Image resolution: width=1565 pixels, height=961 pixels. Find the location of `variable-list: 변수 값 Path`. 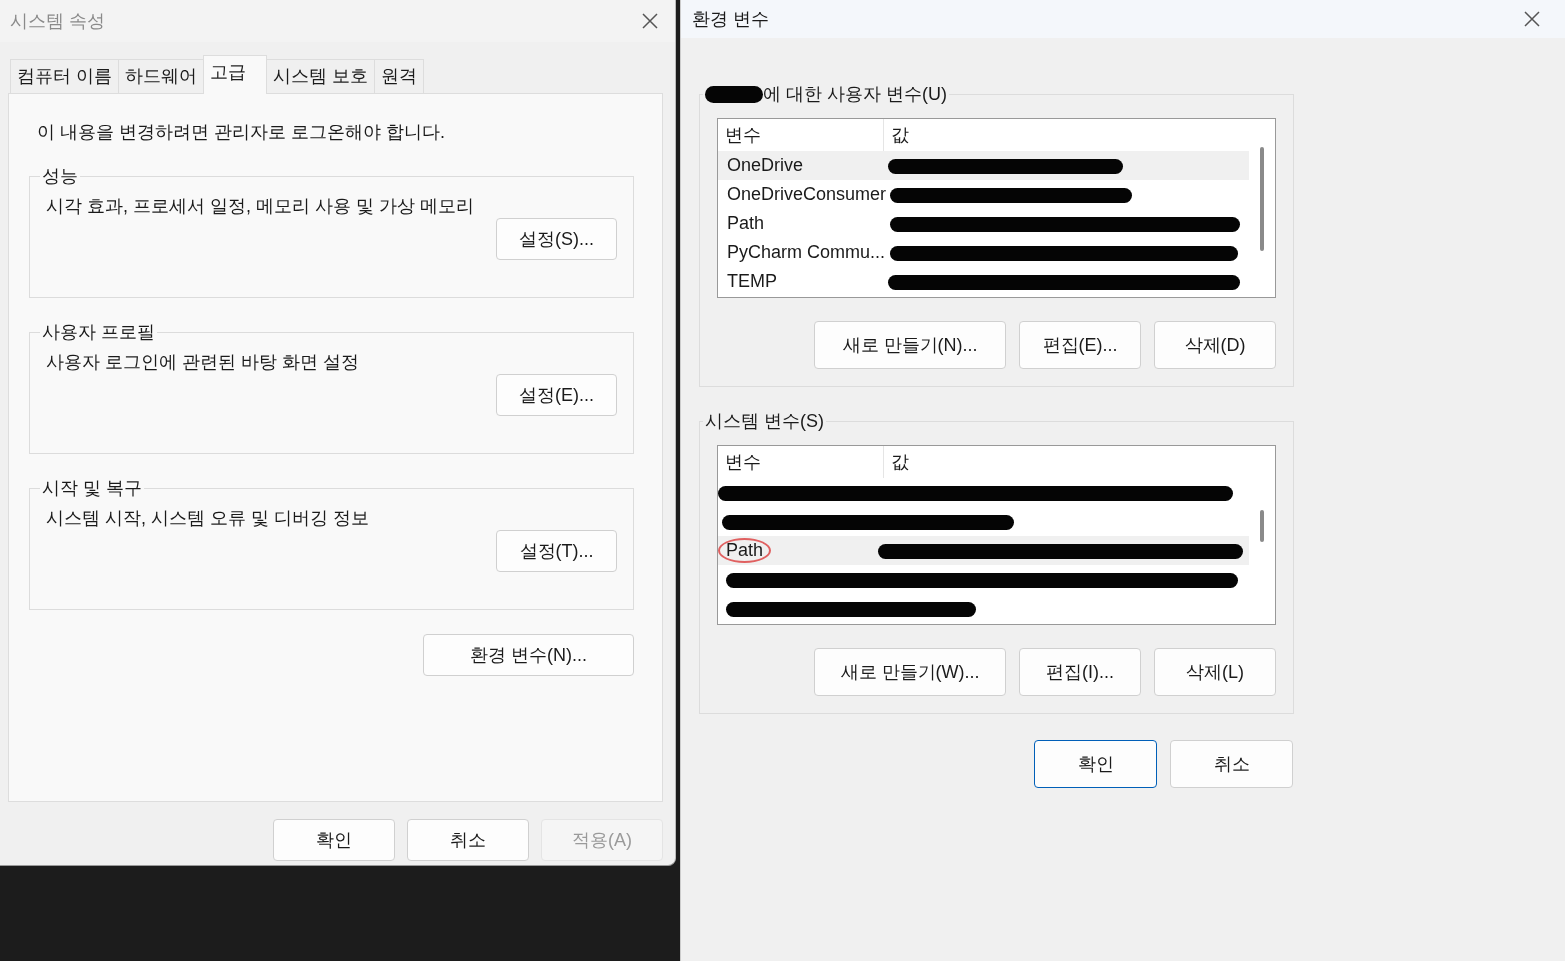

variable-list: 변수 값 Path is located at coordinates (996, 535).